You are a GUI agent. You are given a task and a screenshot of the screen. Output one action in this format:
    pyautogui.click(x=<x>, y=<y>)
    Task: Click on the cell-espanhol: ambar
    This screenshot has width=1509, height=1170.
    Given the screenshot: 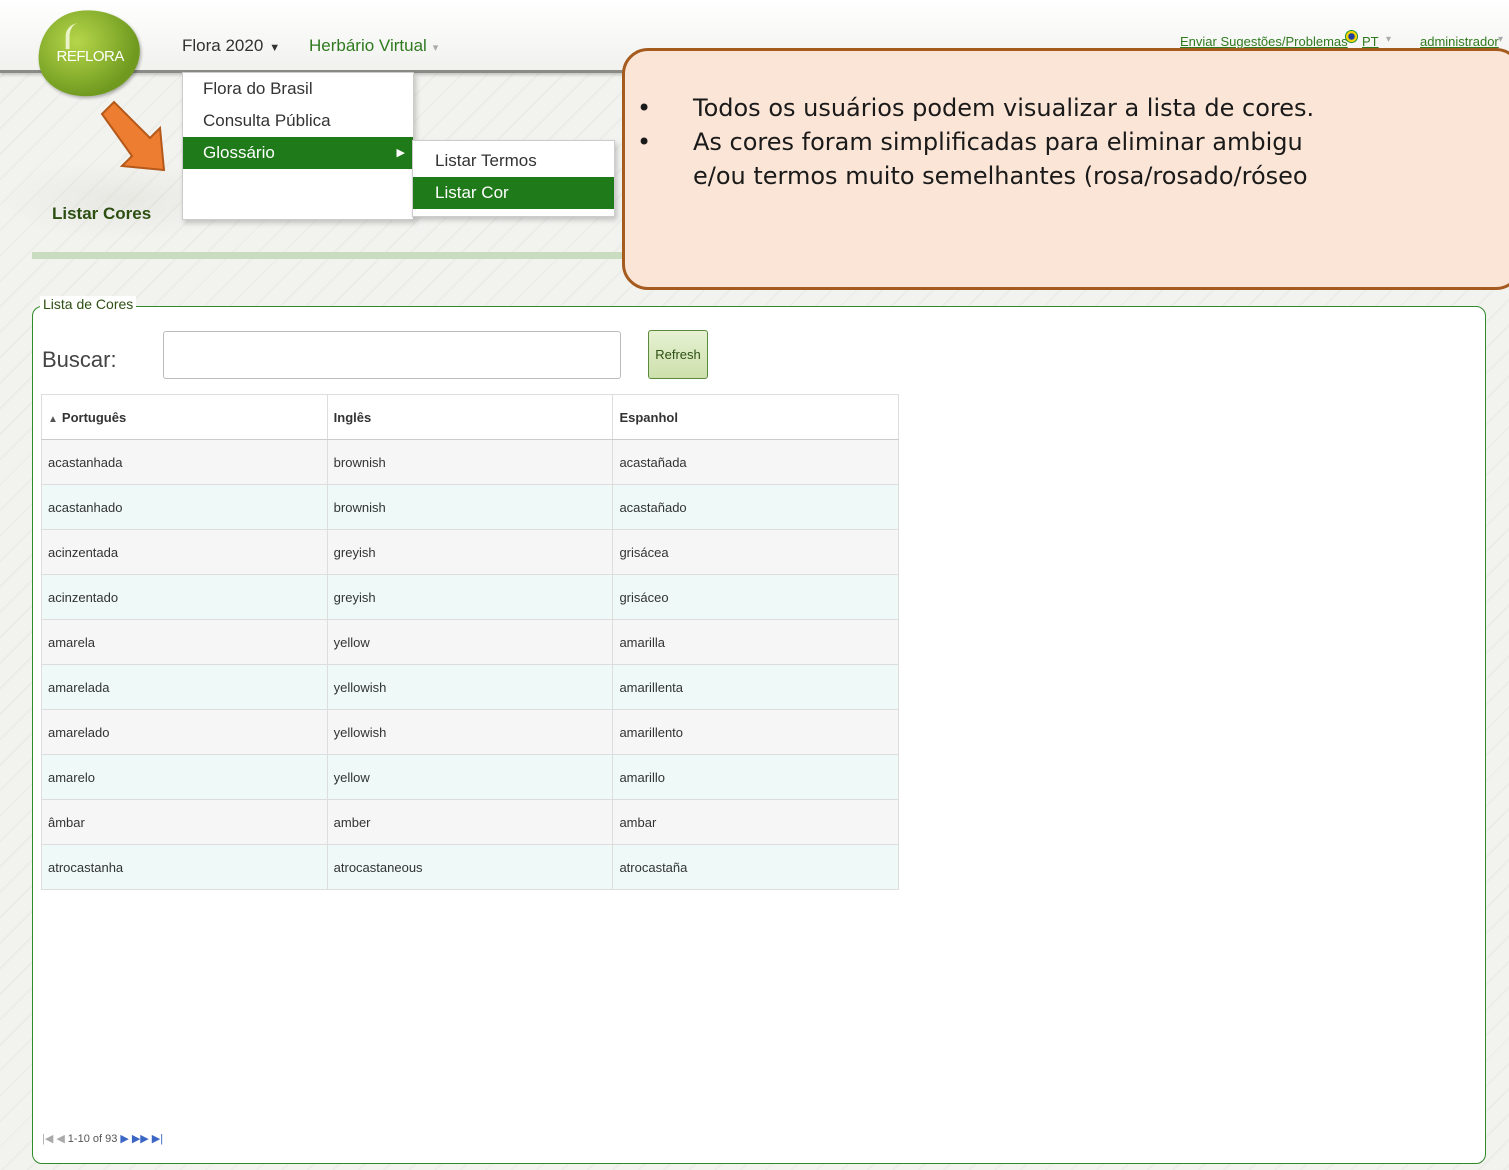 What is the action you would take?
    pyautogui.click(x=755, y=822)
    